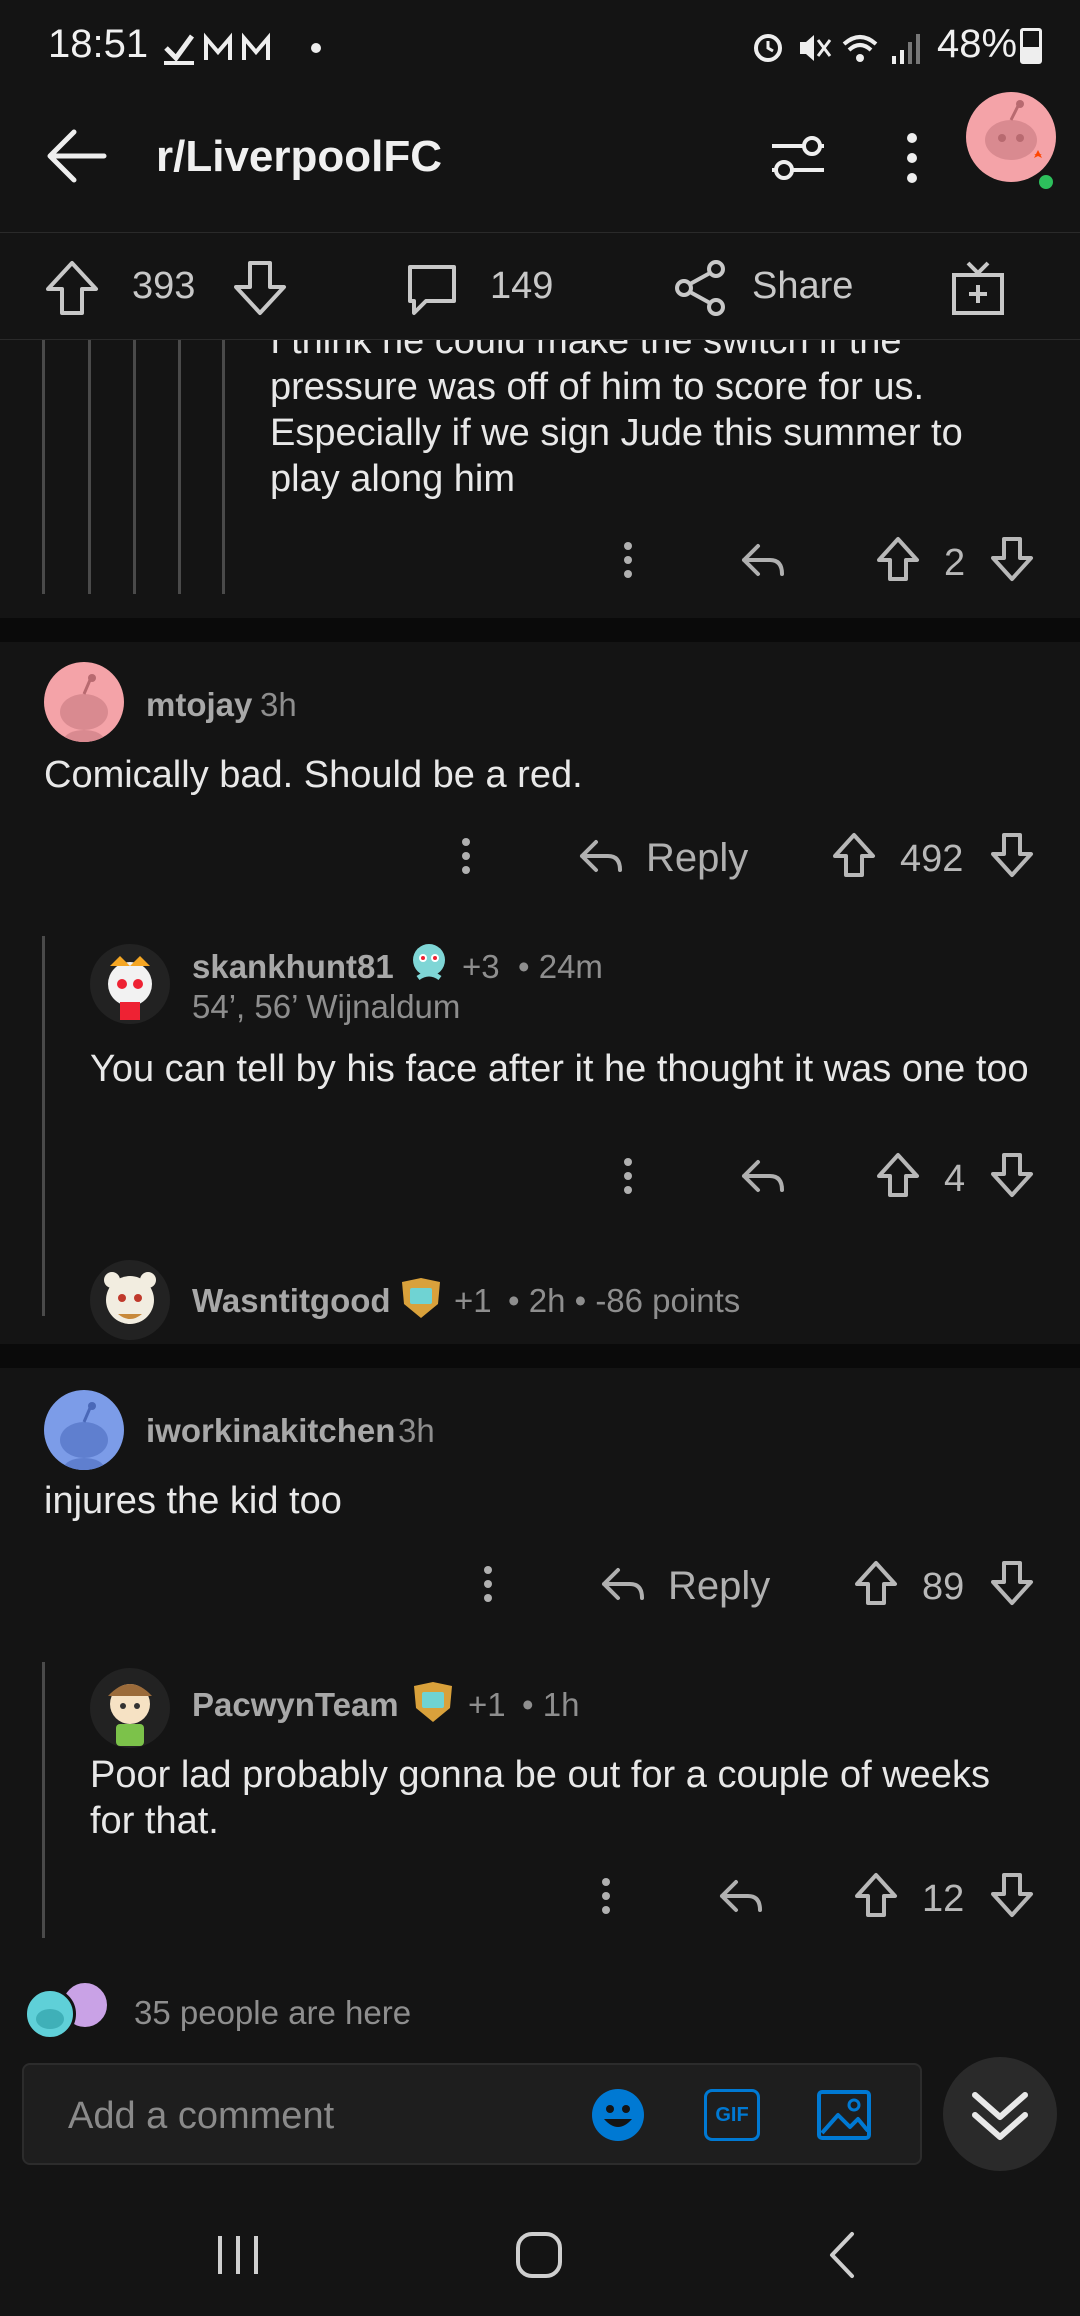 The height and width of the screenshot is (2316, 1080). I want to click on presence-indicator: 35 people are here, so click(374, 2010).